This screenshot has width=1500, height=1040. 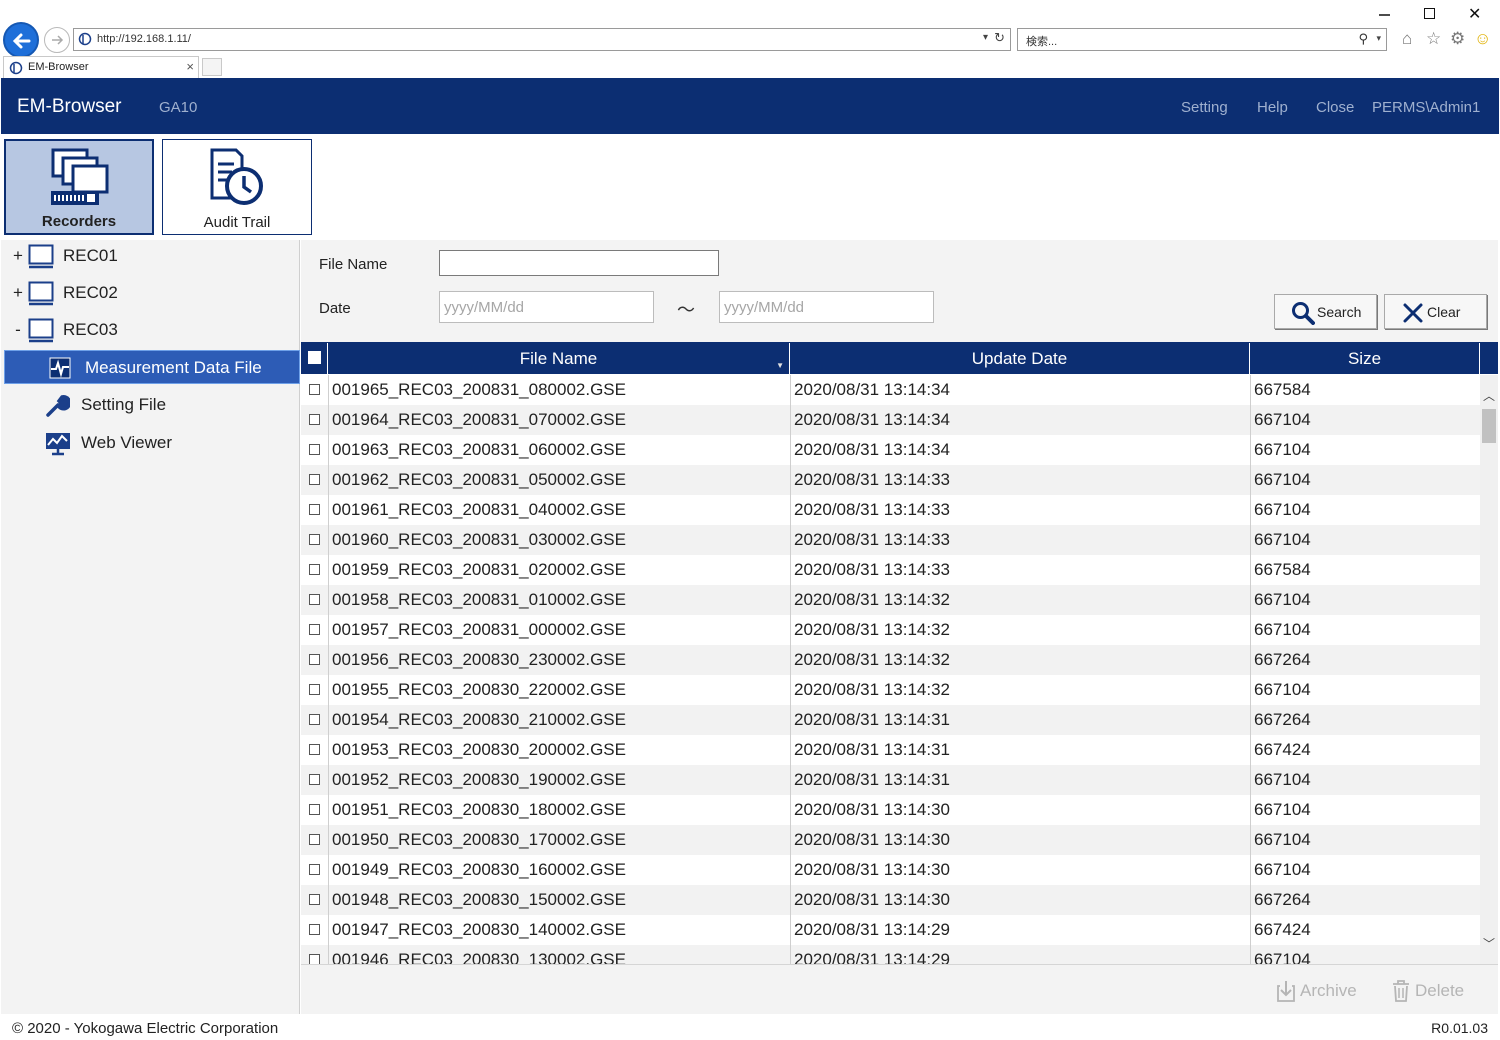 What do you see at coordinates (60, 368) in the screenshot?
I see `waveform-icon` at bounding box center [60, 368].